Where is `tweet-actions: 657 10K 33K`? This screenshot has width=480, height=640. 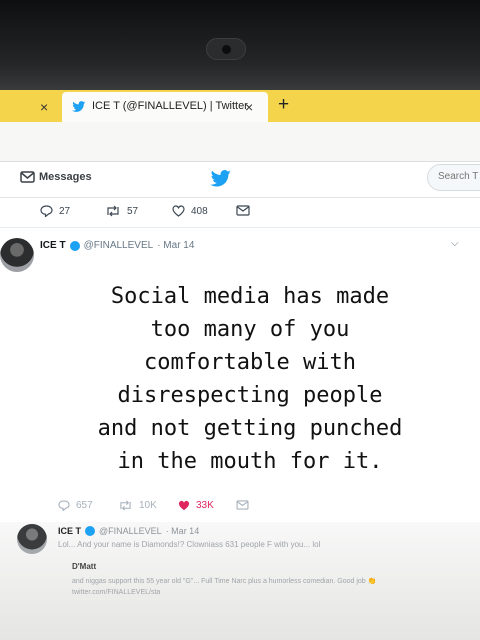 tweet-actions: 657 10K 33K is located at coordinates (240, 510).